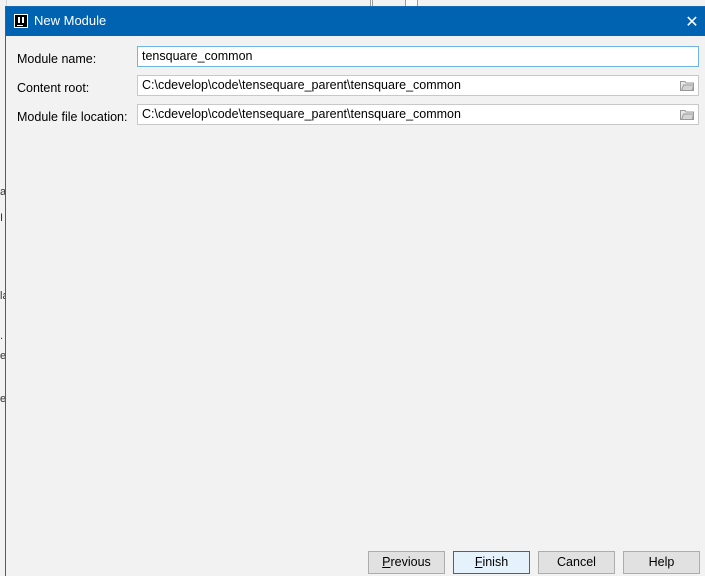 The width and height of the screenshot is (705, 576). I want to click on close-icon: ✕, so click(692, 22).